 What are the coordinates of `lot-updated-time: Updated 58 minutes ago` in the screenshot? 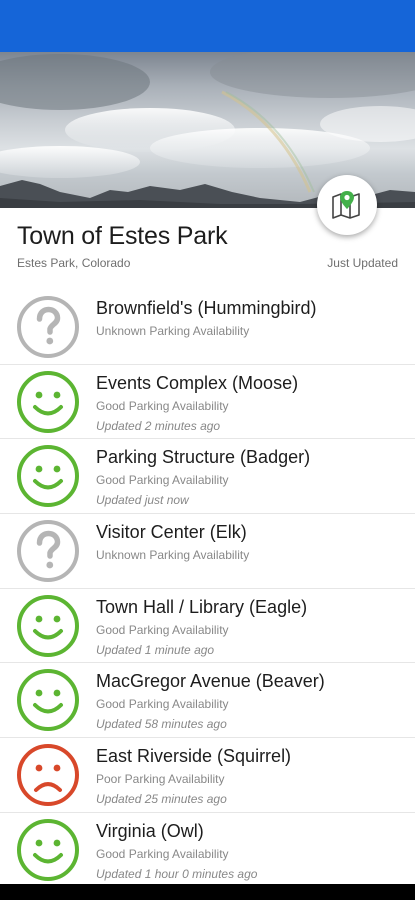 It's located at (161, 724).